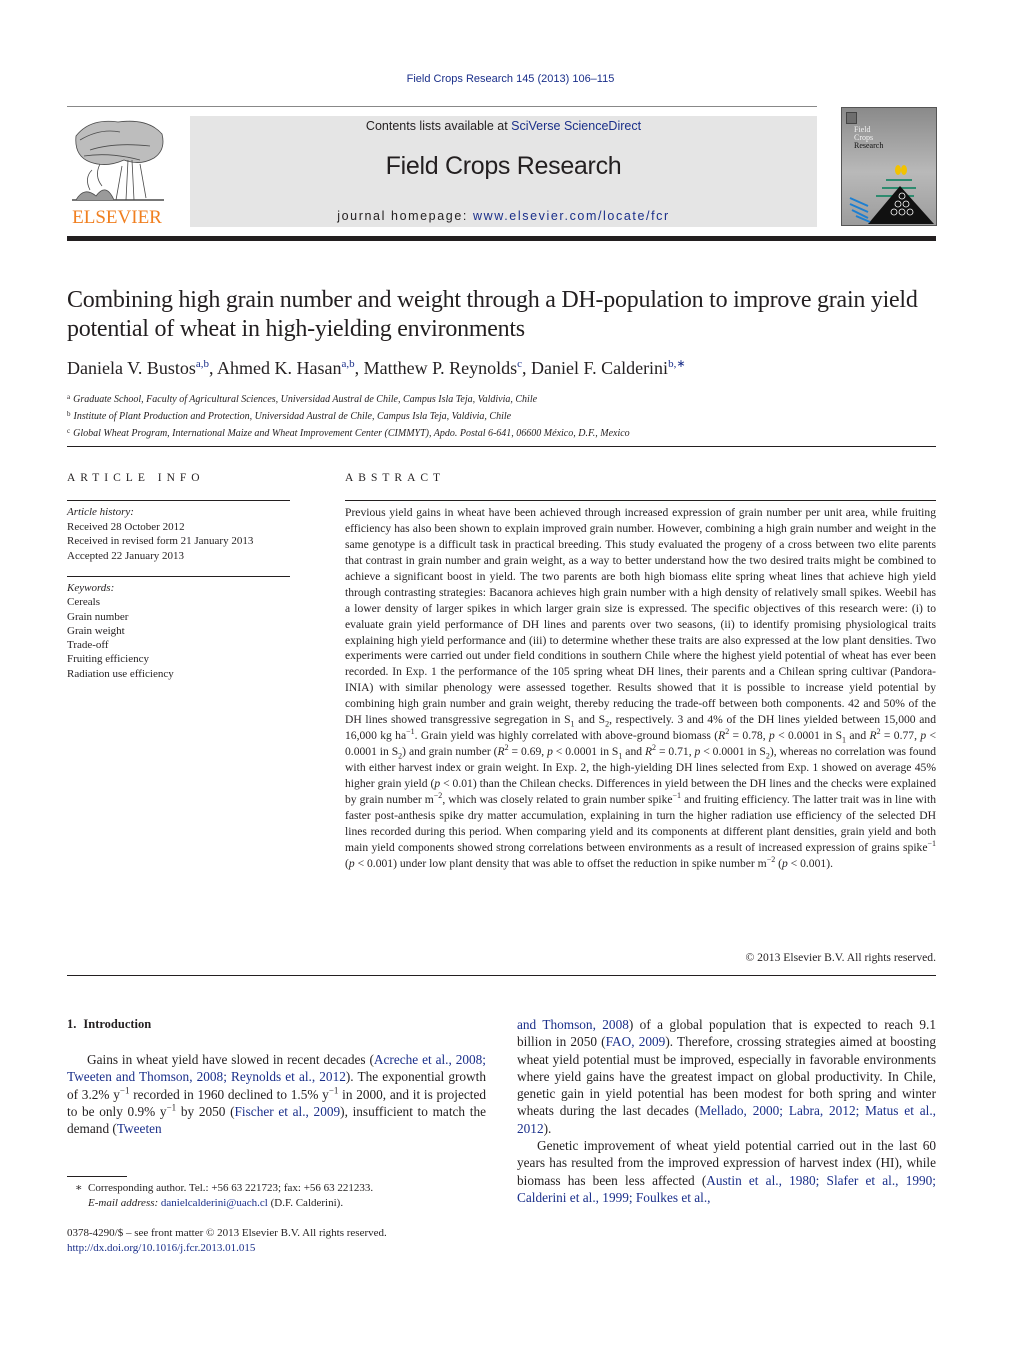 The image size is (1021, 1351). Describe the element at coordinates (178, 576) in the screenshot. I see `keywords-rule` at that location.